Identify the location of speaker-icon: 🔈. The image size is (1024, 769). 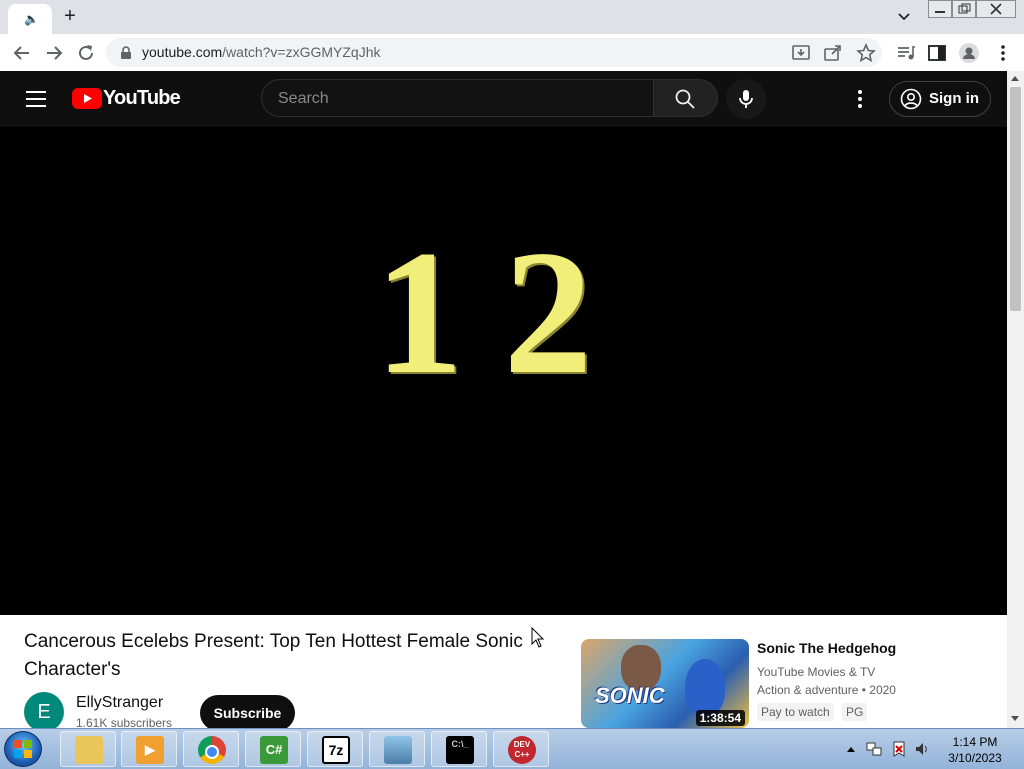
(31, 19).